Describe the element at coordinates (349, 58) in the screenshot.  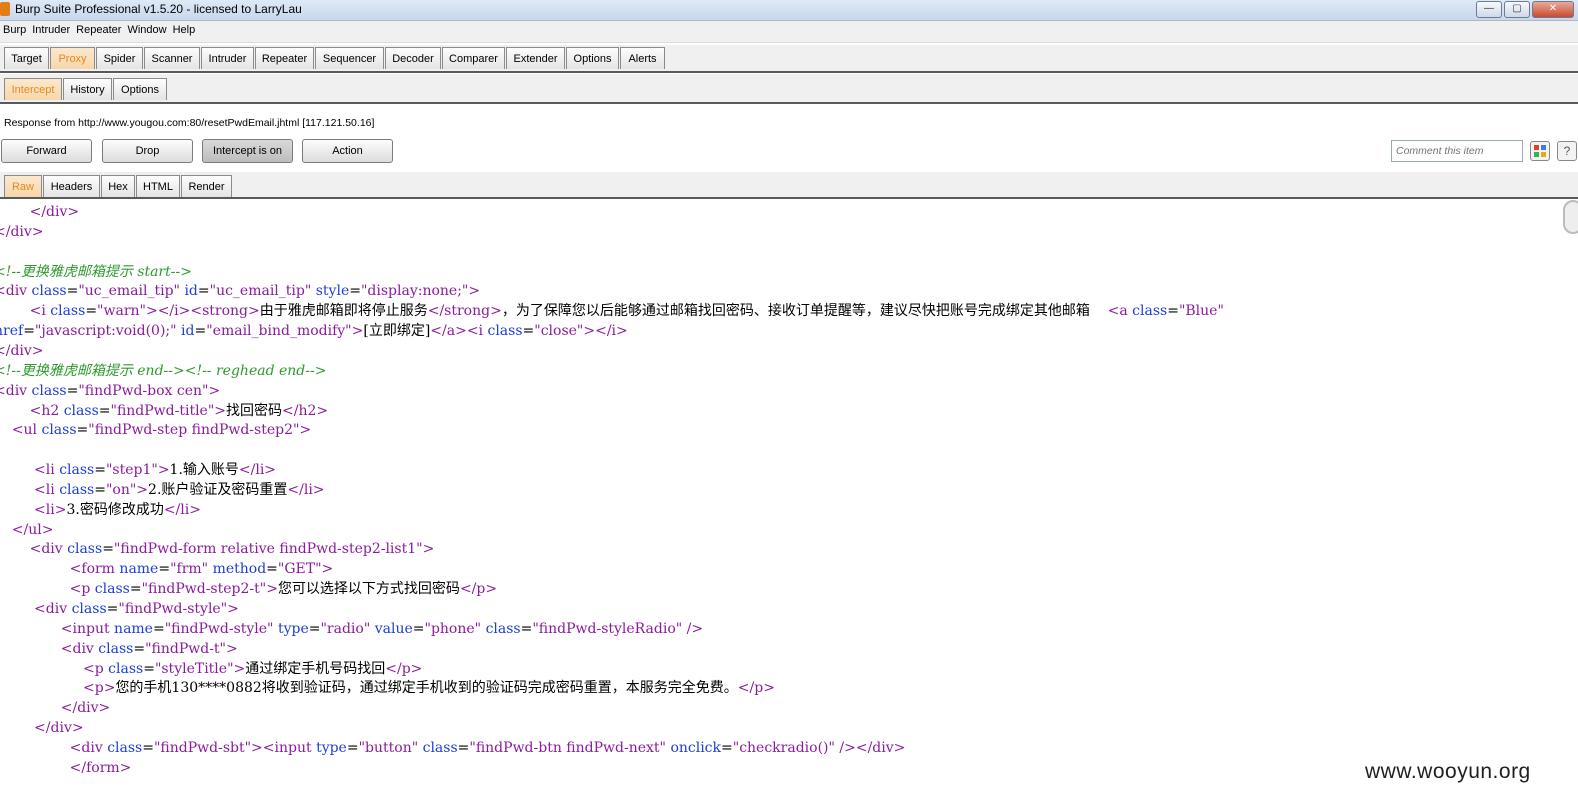
I see `tab-sequencer: Sequencer` at that location.